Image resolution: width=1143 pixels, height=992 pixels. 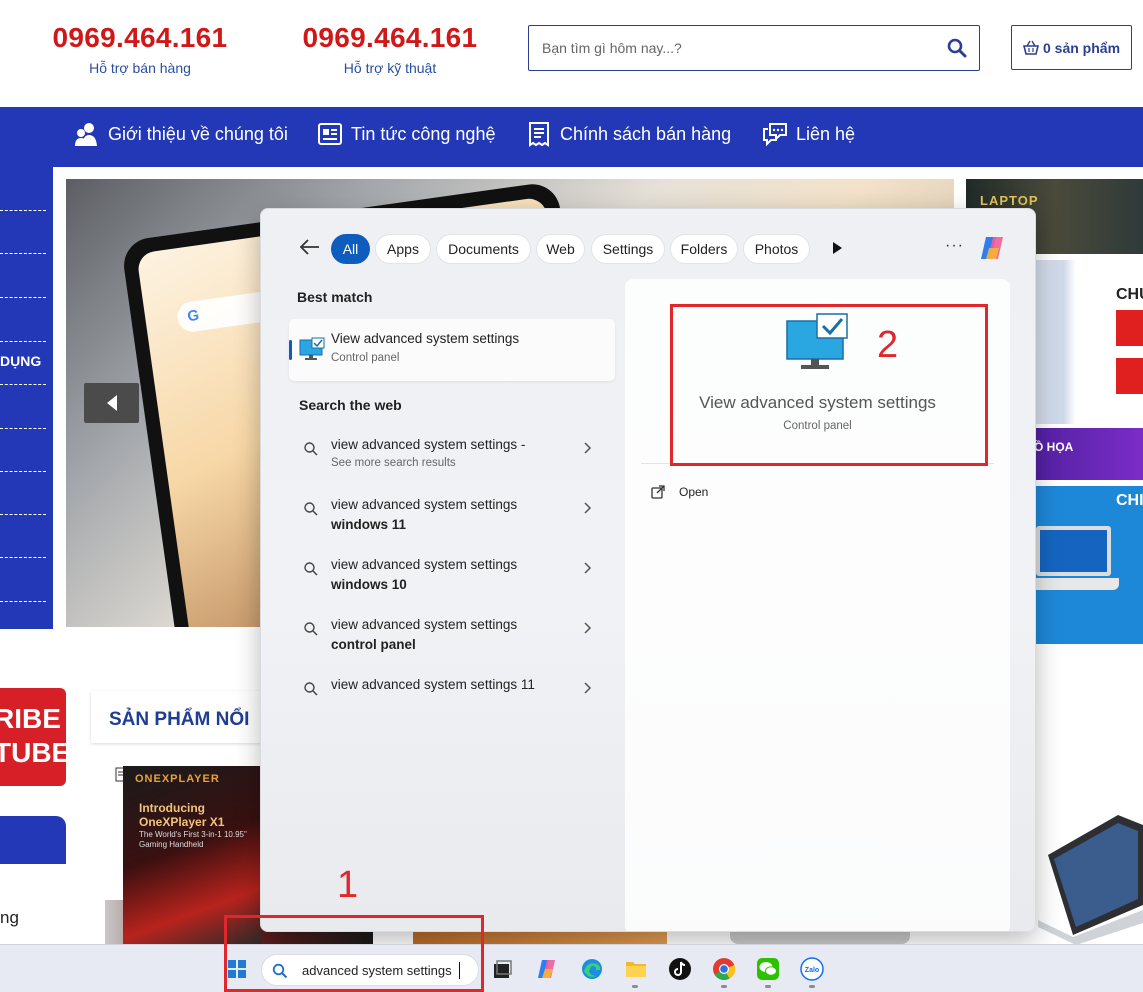 What do you see at coordinates (452, 523) in the screenshot?
I see `web-result: view advanced system settings windows 11` at bounding box center [452, 523].